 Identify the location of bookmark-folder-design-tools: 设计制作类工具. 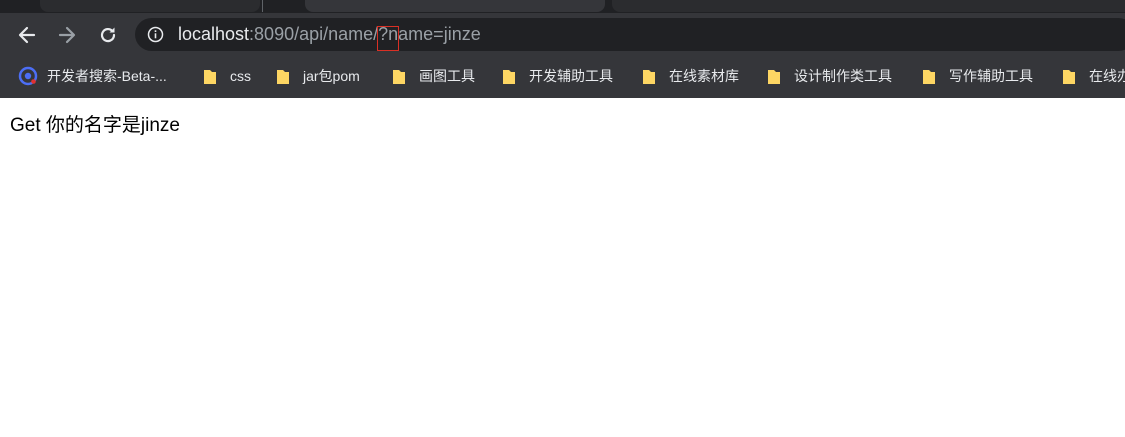
(829, 76).